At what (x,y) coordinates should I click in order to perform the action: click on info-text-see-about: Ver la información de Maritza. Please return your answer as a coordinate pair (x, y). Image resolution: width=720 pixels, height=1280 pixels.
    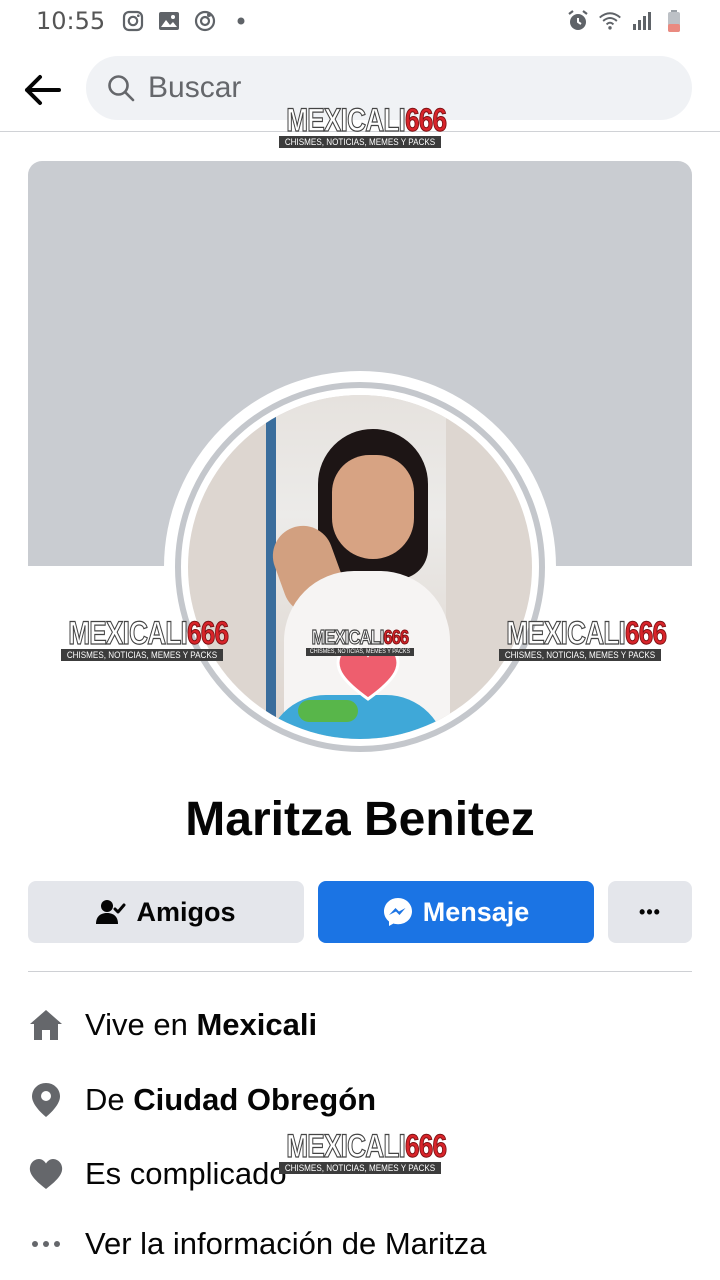
    Looking at the image, I should click on (286, 1243).